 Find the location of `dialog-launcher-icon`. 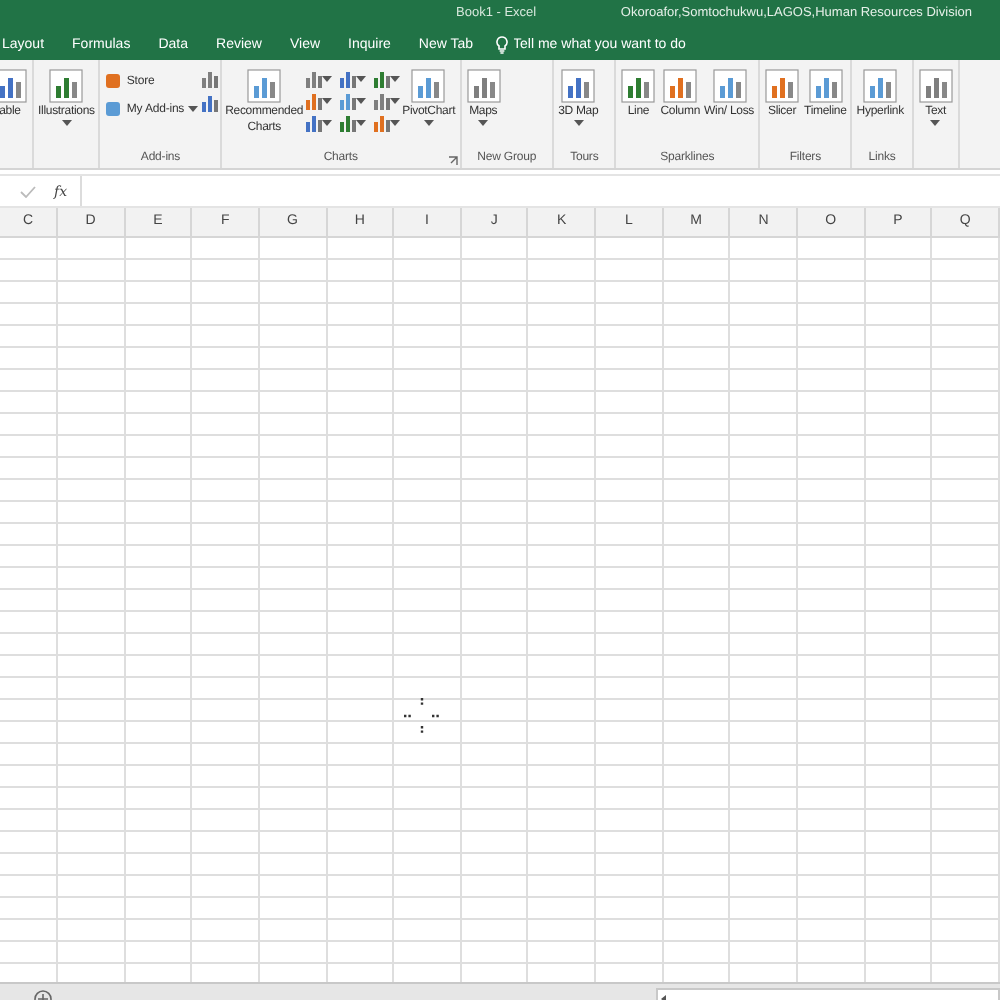

dialog-launcher-icon is located at coordinates (452, 161).